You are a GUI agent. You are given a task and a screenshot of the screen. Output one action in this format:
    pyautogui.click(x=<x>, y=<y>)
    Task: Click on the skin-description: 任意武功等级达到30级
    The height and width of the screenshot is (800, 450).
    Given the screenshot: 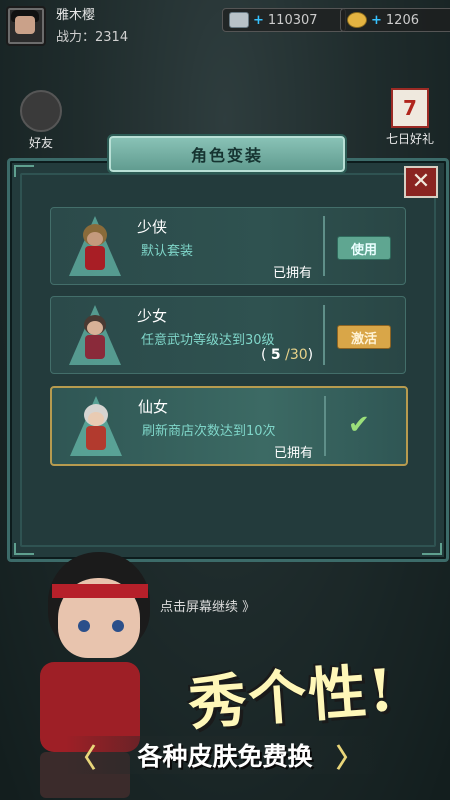 What is the action you would take?
    pyautogui.click(x=208, y=340)
    